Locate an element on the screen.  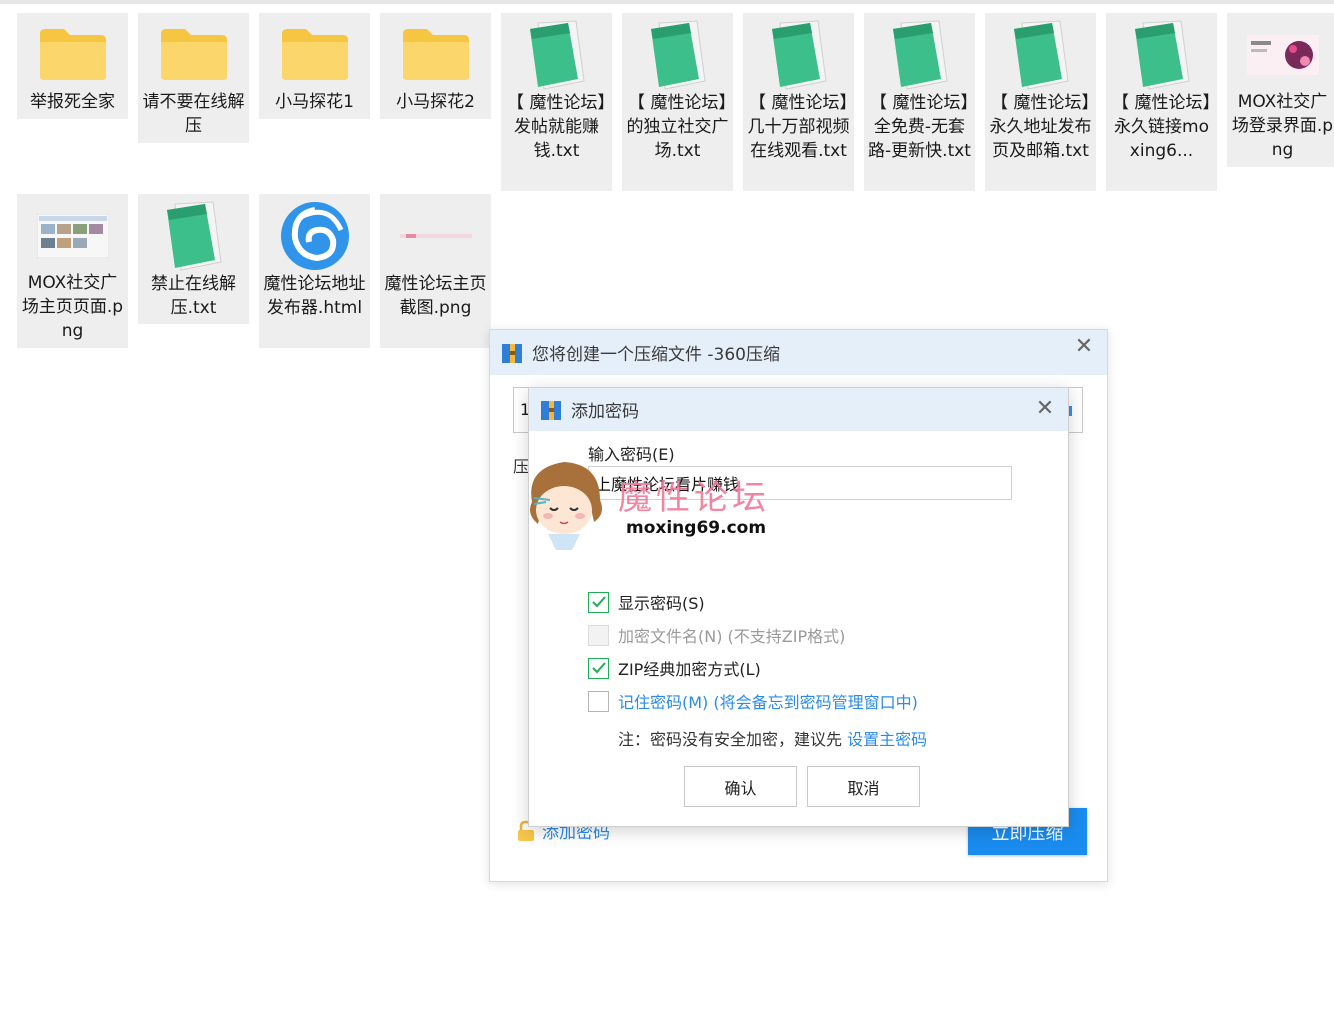
security-note: 注：密码没有安全加密，建议先 设置主密码 is located at coordinates (772, 738).